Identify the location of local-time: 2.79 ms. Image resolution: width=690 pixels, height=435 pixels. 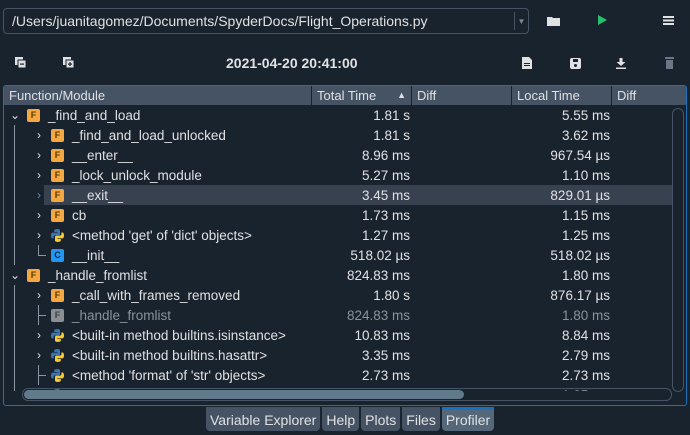
(585, 355).